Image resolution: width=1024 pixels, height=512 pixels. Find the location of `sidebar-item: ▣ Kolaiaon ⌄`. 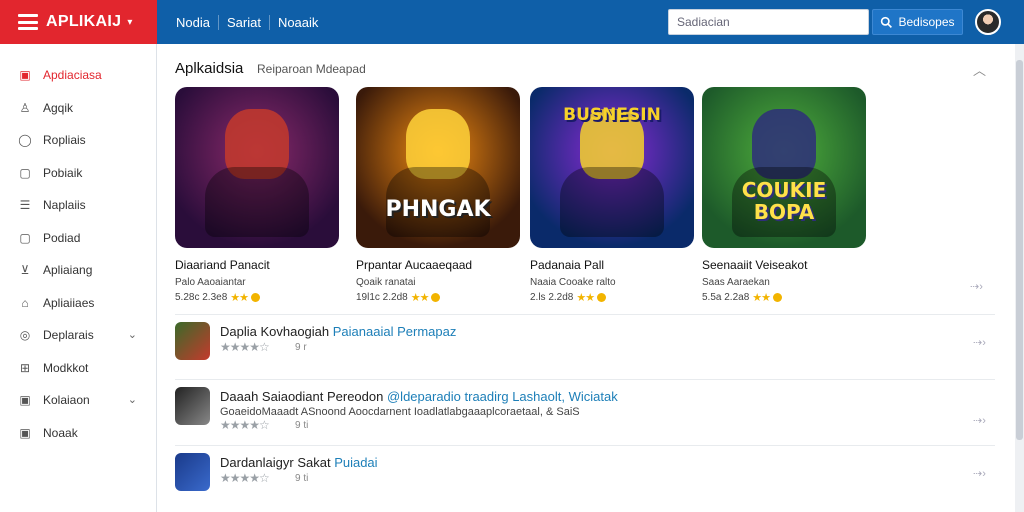

sidebar-item: ▣ Kolaiaon ⌄ is located at coordinates (78, 400).